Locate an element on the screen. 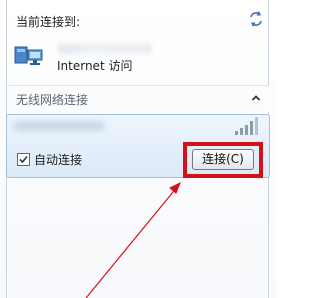 This screenshot has height=298, width=320. current-connection-title: 当前连接到: is located at coordinates (48, 22).